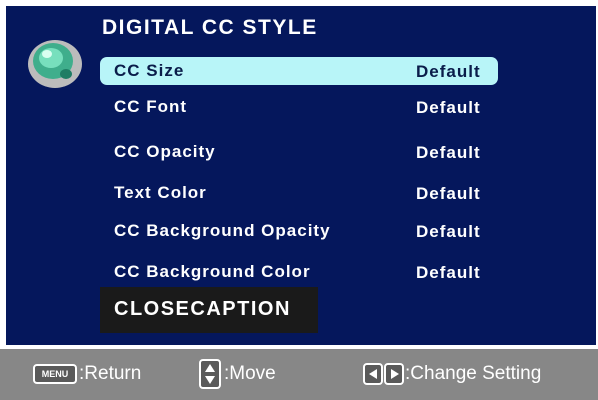 Image resolution: width=598 pixels, height=400 pixels. I want to click on return-hint: MENU :Return, so click(87, 374).